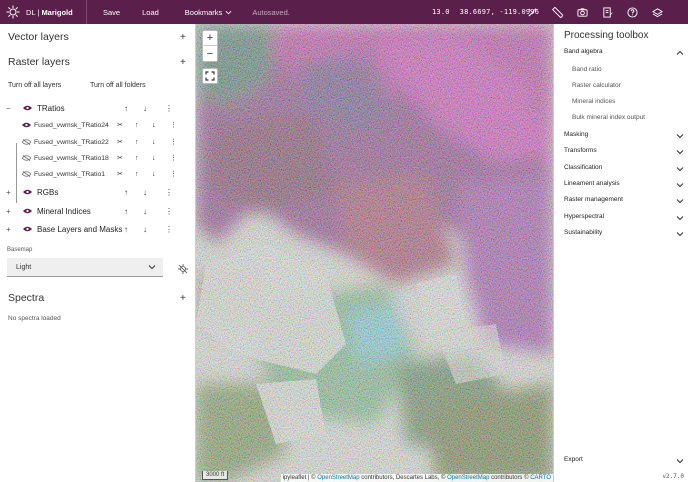 This screenshot has height=482, width=688. Describe the element at coordinates (210, 53) in the screenshot. I see `zoom-out-button: −` at that location.